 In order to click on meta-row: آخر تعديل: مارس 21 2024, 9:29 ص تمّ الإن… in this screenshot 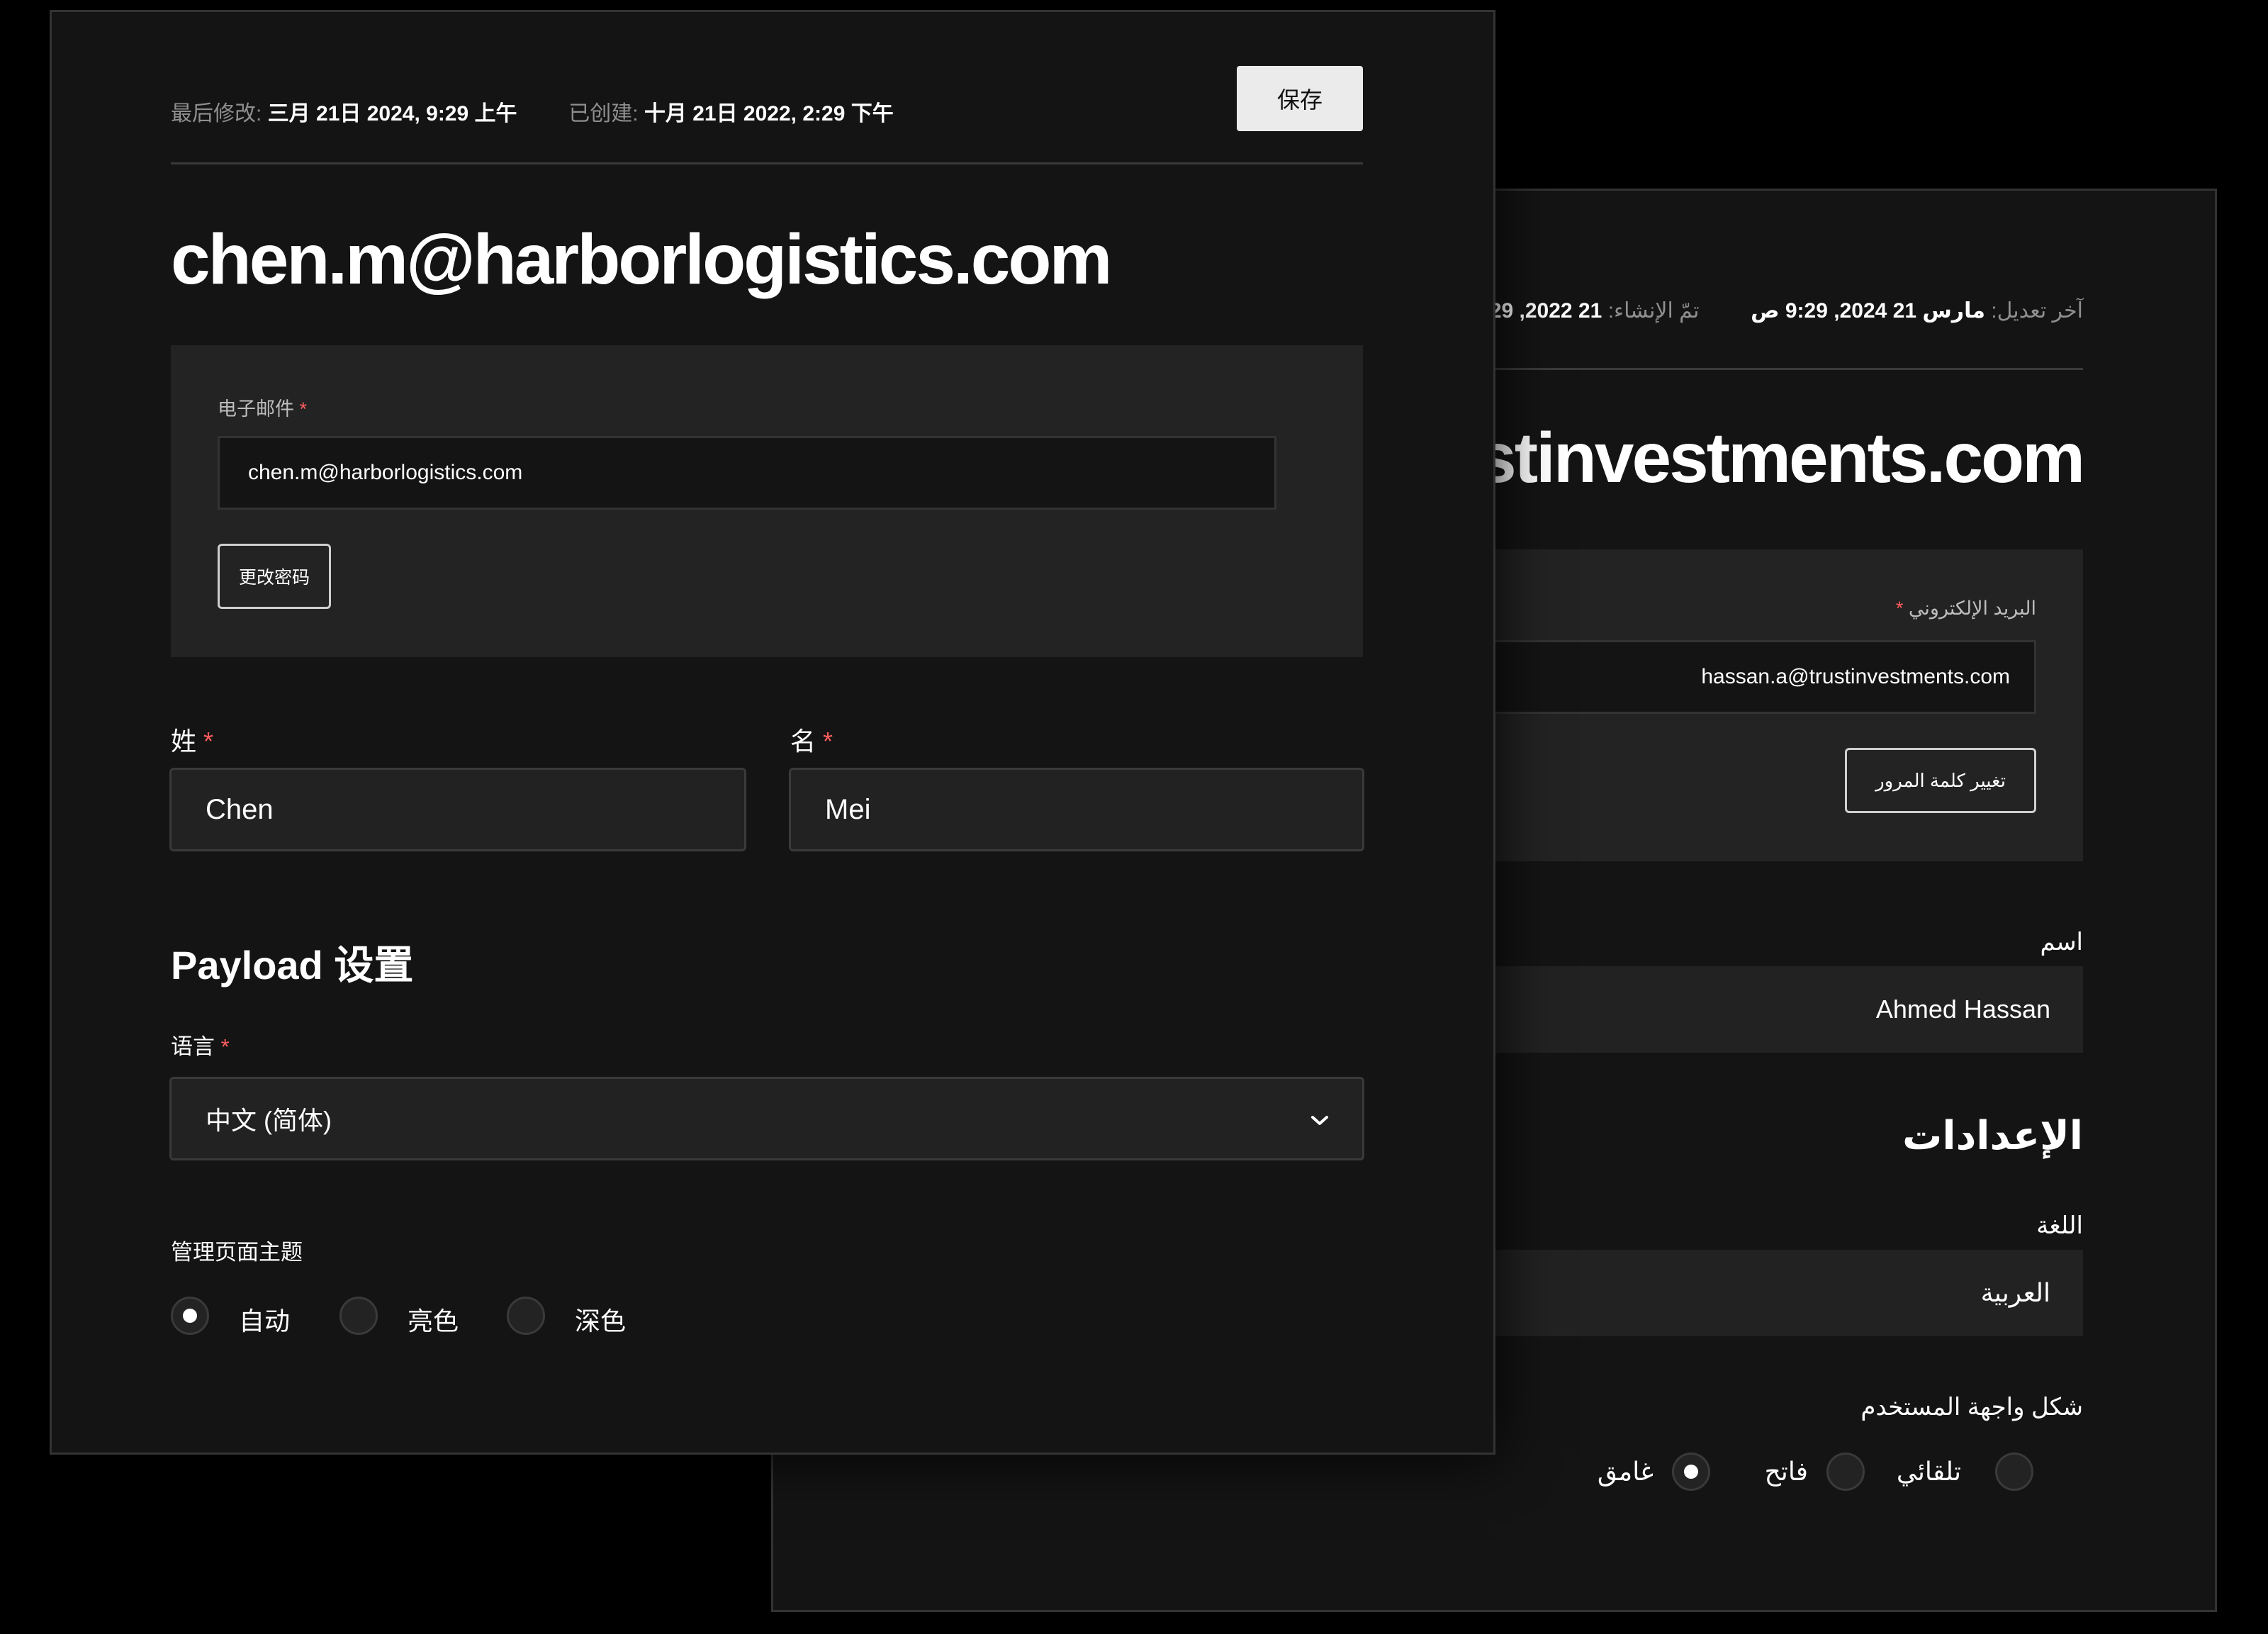, I will do `click(1777, 310)`.